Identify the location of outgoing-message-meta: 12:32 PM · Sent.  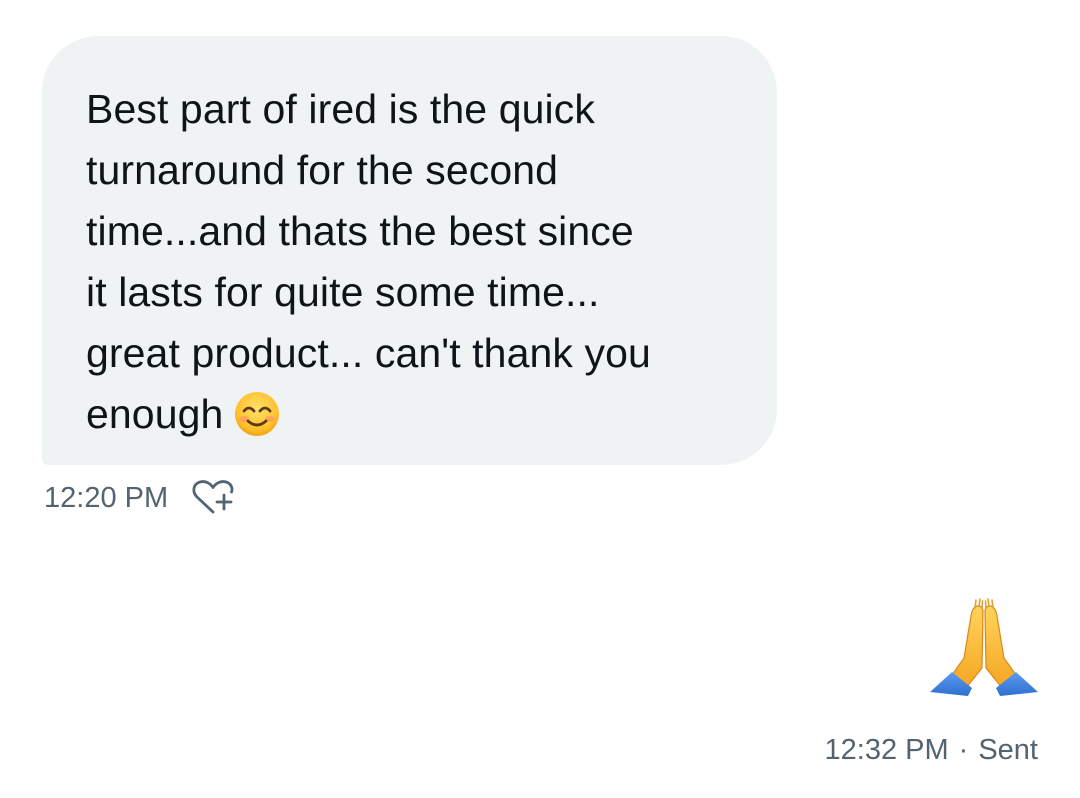
(931, 750).